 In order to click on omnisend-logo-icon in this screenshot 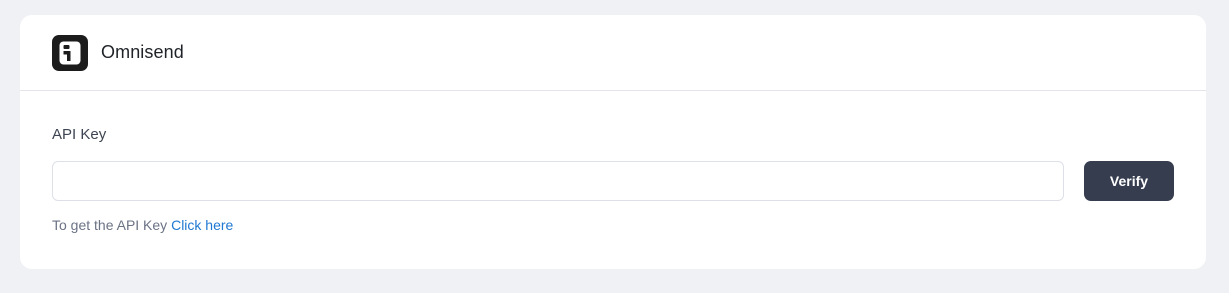, I will do `click(70, 52)`.